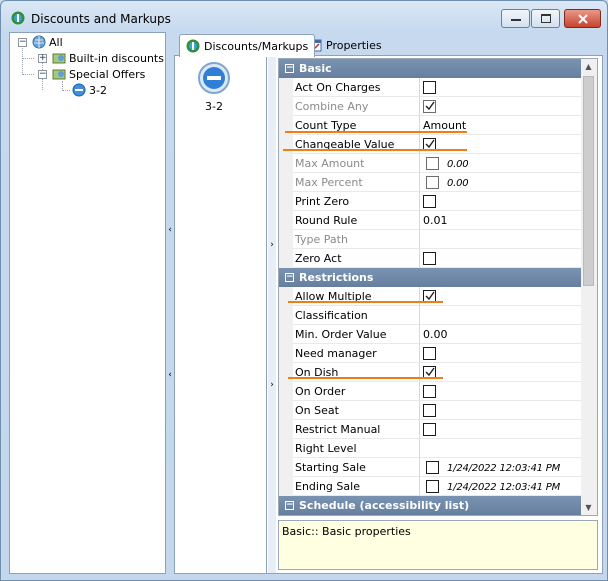 Image resolution: width=608 pixels, height=581 pixels. Describe the element at coordinates (356, 486) in the screenshot. I see `property-name: Ending Sale` at that location.